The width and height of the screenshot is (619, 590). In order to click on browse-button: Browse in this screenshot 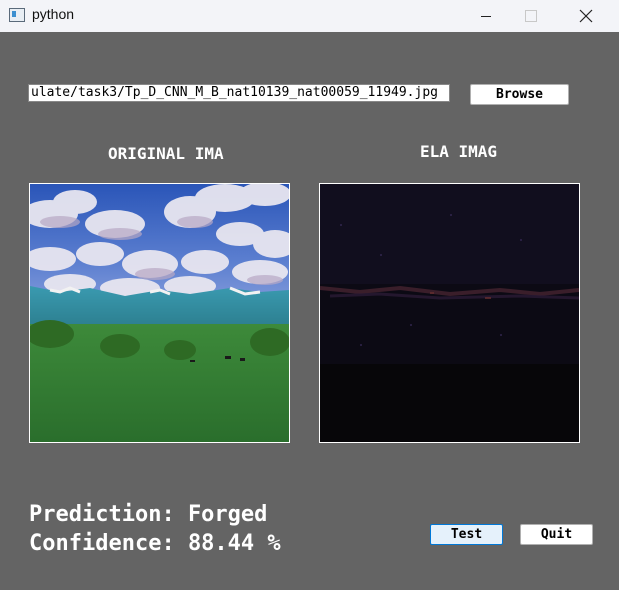, I will do `click(519, 94)`.